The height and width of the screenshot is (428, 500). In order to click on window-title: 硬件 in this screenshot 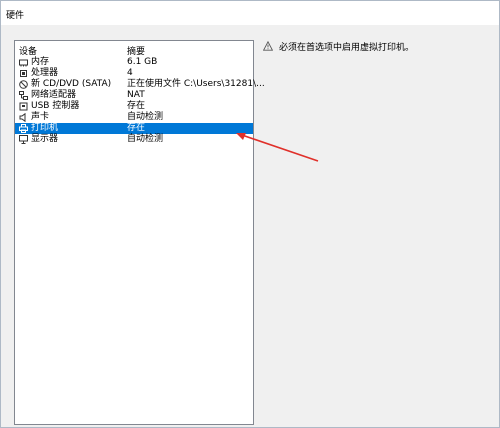, I will do `click(15, 16)`.